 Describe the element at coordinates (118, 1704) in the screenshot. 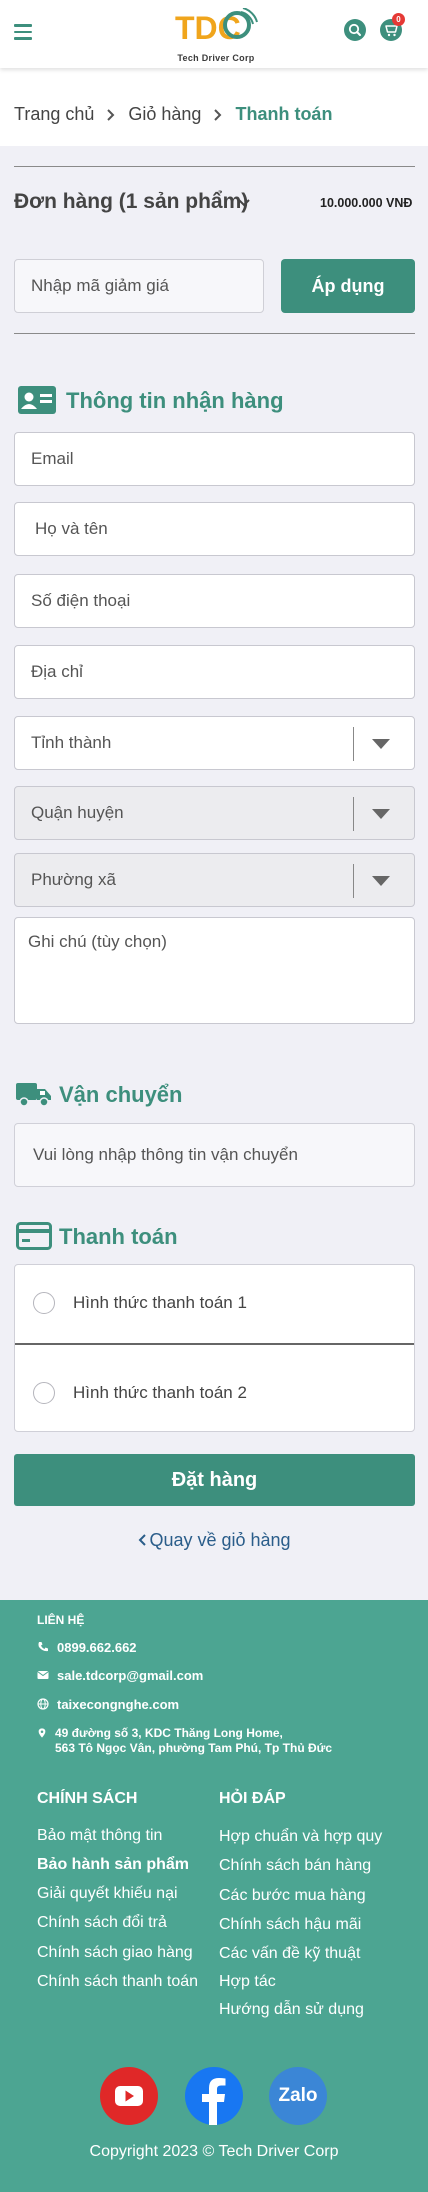

I see `contact-website-text: taixecongnghe.com` at that location.